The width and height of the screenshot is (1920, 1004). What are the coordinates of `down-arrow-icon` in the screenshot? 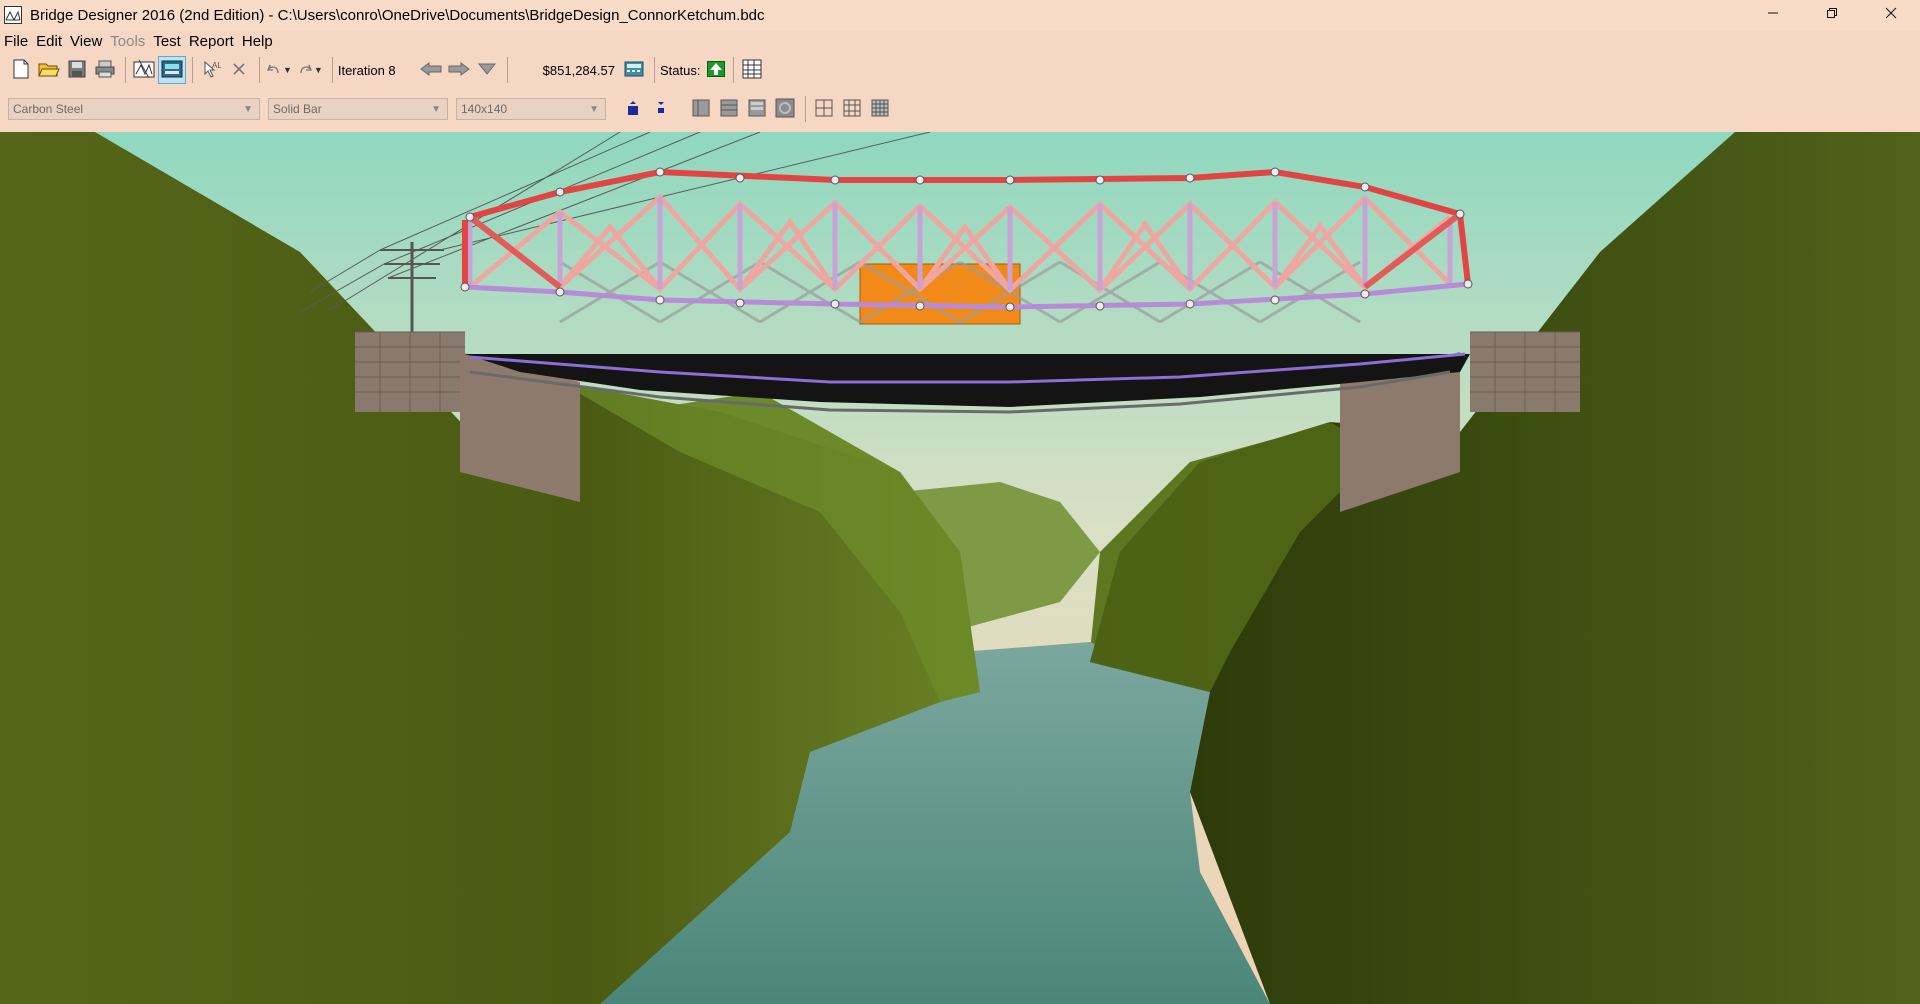 It's located at (486, 70).